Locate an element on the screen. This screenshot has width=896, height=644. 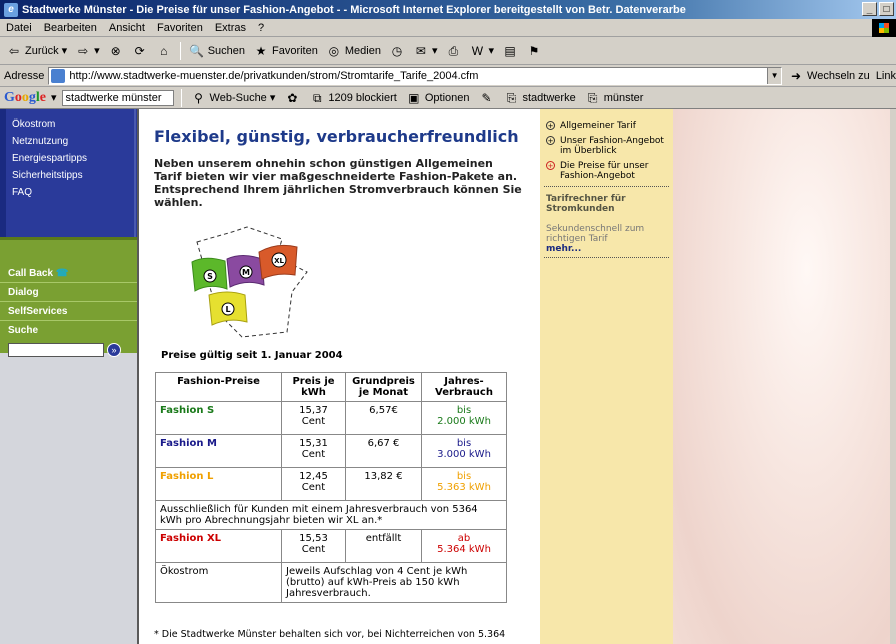
phone-icon: ☎ is located at coordinates (62, 273).